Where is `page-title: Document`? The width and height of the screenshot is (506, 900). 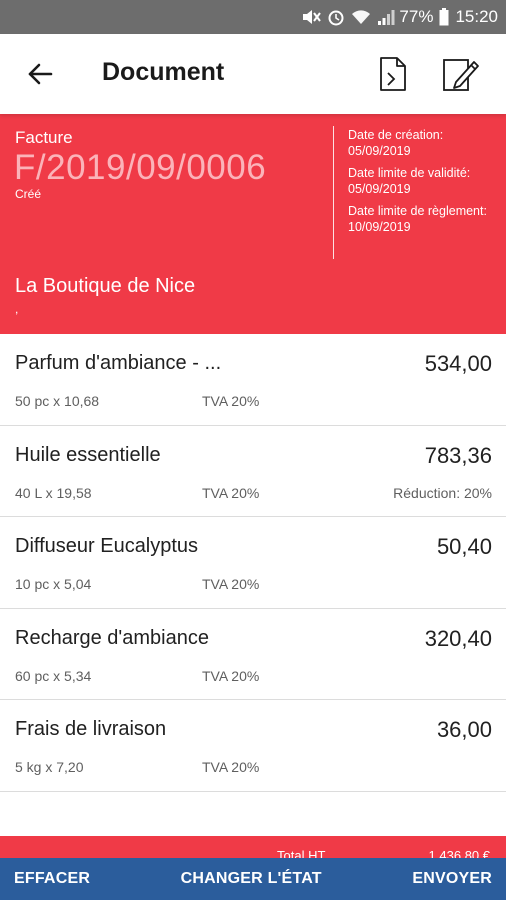
page-title: Document is located at coordinates (163, 72).